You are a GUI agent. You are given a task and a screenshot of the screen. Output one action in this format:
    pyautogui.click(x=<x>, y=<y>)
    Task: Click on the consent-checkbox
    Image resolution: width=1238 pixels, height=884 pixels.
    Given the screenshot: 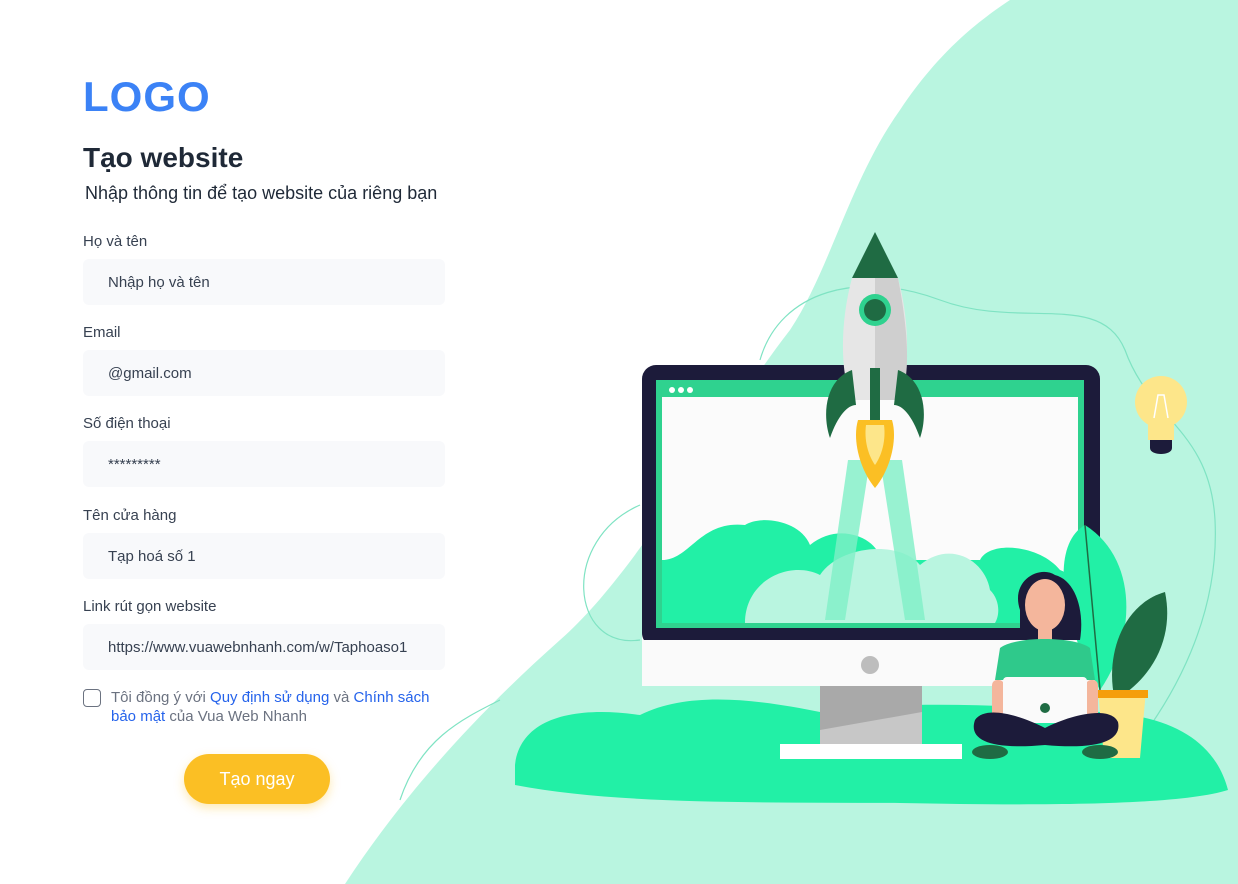 What is the action you would take?
    pyautogui.click(x=92, y=698)
    